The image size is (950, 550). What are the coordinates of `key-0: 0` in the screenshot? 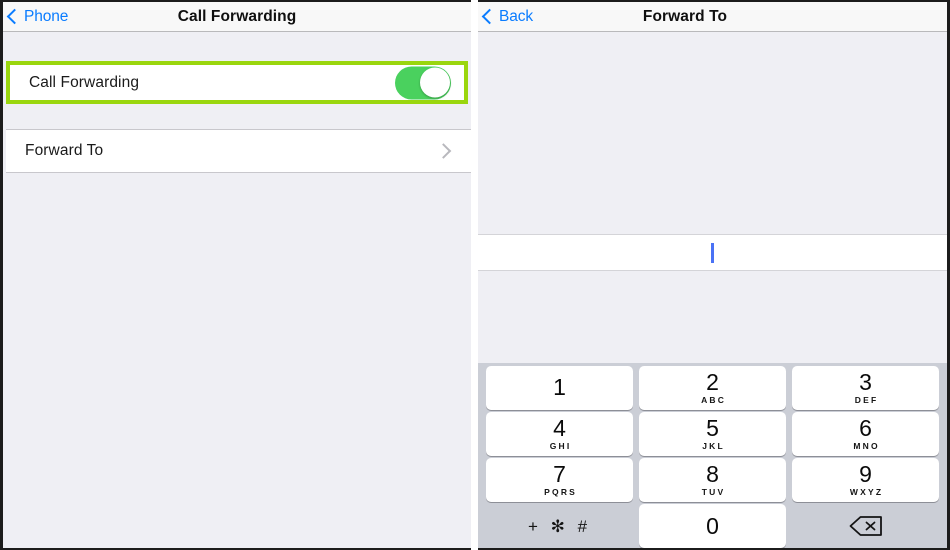 It's located at (712, 526).